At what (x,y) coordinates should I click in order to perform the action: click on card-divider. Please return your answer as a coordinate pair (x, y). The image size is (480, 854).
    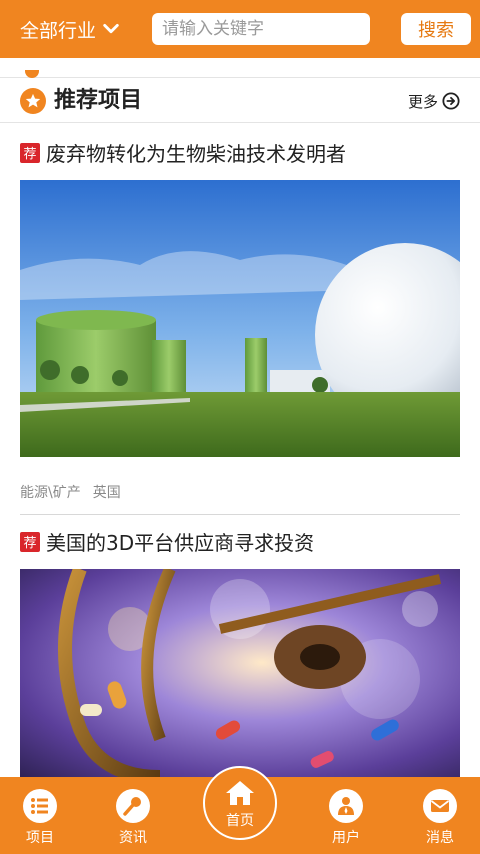
    Looking at the image, I should click on (240, 514).